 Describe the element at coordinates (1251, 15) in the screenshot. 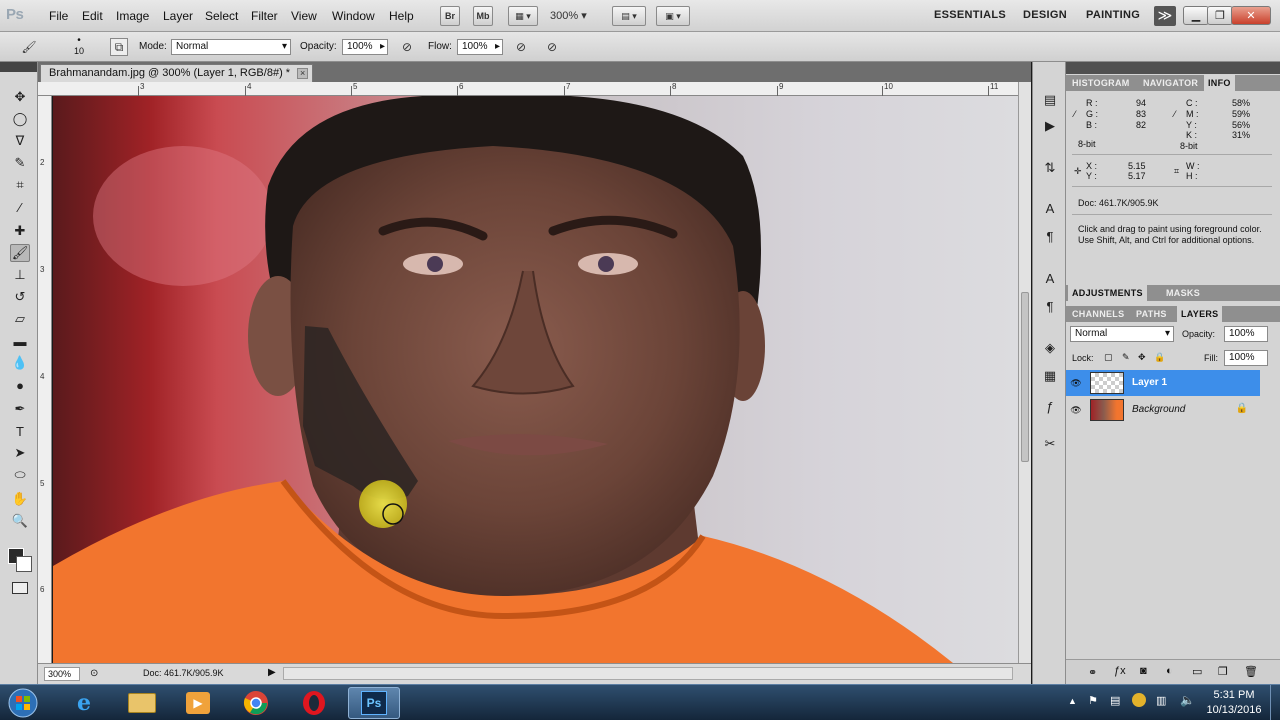

I see `close-window-button: ✕` at that location.